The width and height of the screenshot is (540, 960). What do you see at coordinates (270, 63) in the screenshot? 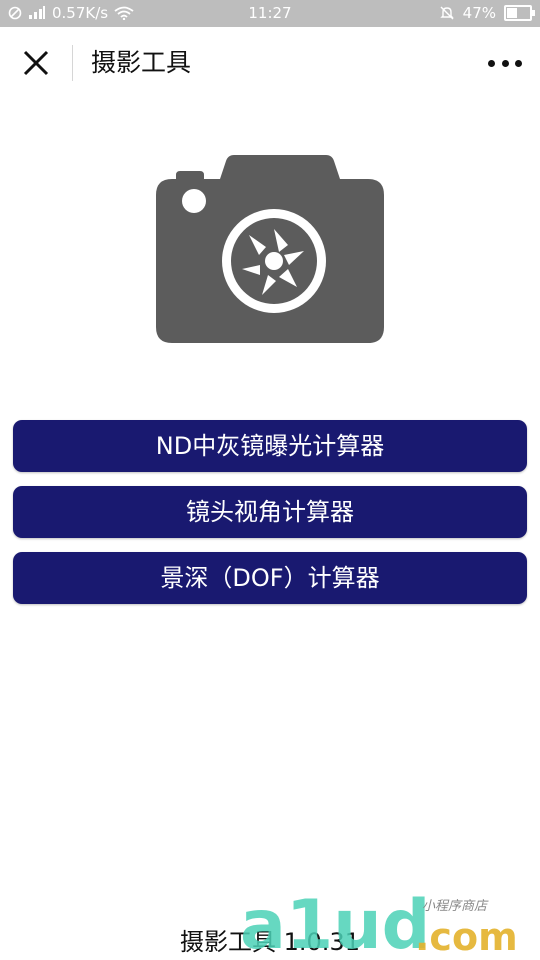
I see `nav-bar: 摄影工具` at bounding box center [270, 63].